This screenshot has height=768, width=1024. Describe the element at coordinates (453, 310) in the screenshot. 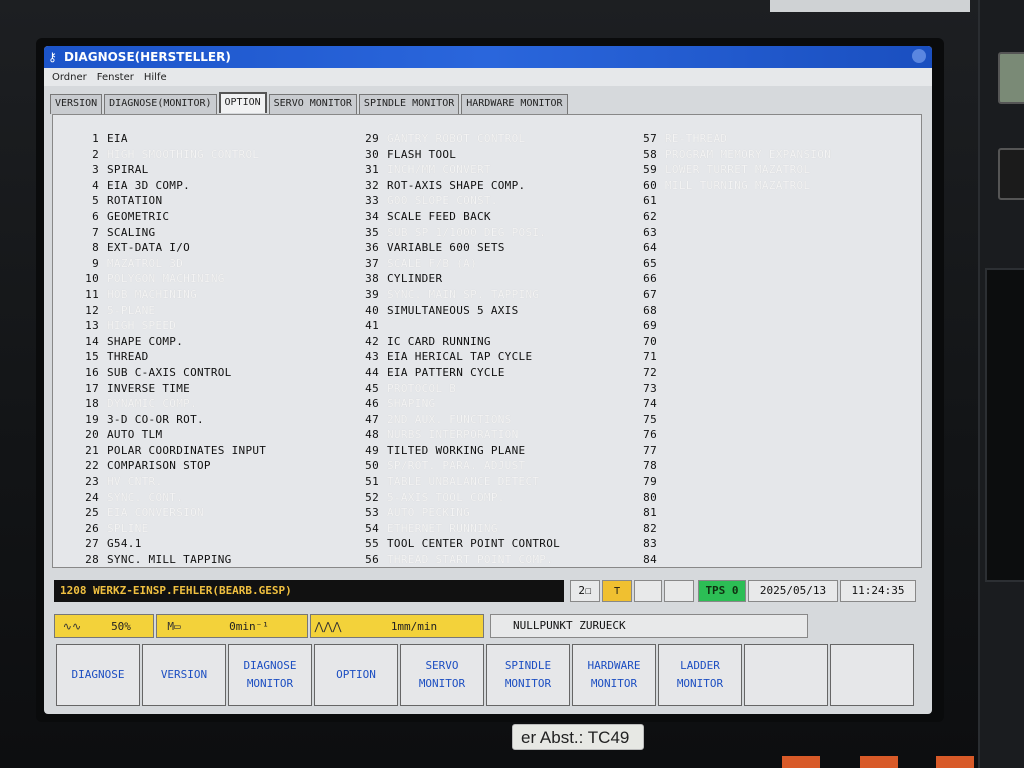

I see `option-name: SIMULTANEOUS 5 AXIS` at that location.